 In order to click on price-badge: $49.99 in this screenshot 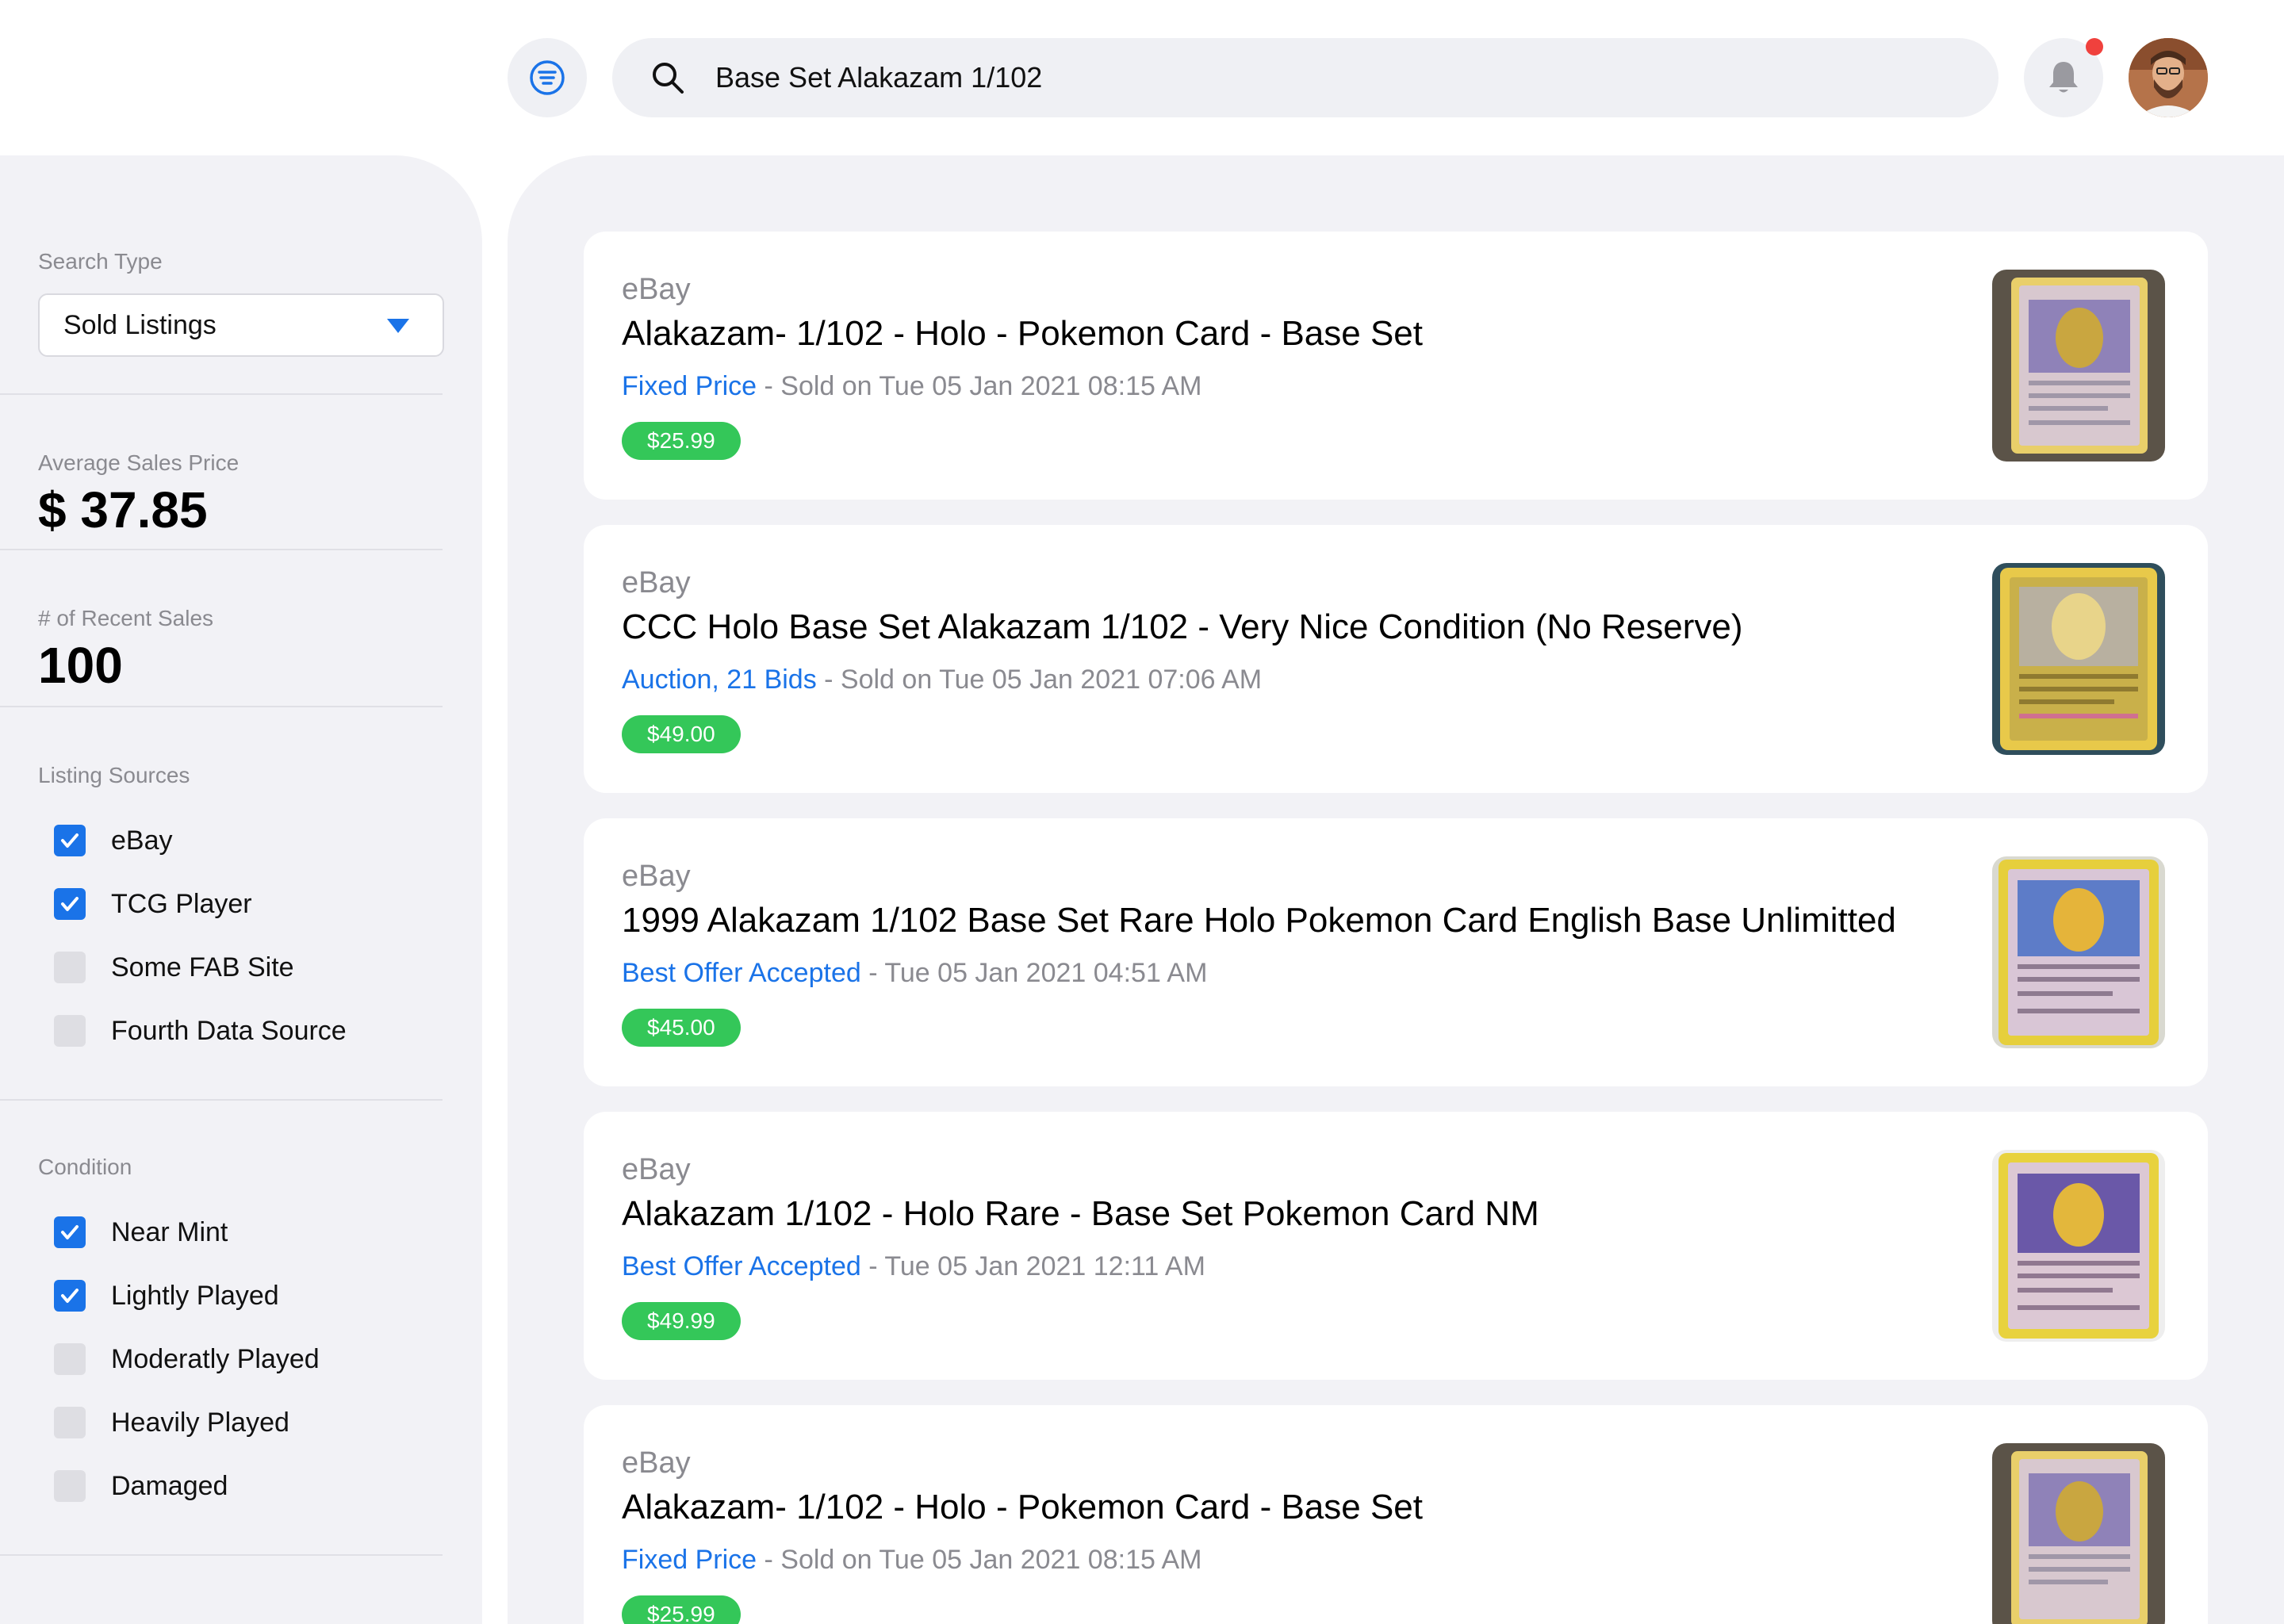, I will do `click(681, 1321)`.